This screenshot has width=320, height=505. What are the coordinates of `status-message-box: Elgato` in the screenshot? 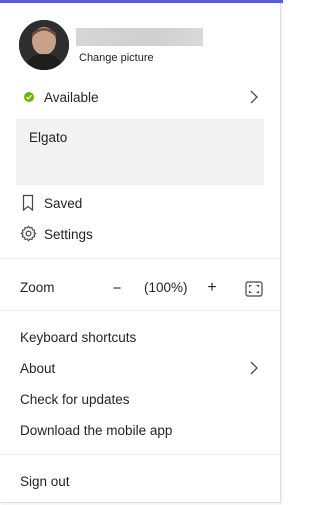 It's located at (140, 152).